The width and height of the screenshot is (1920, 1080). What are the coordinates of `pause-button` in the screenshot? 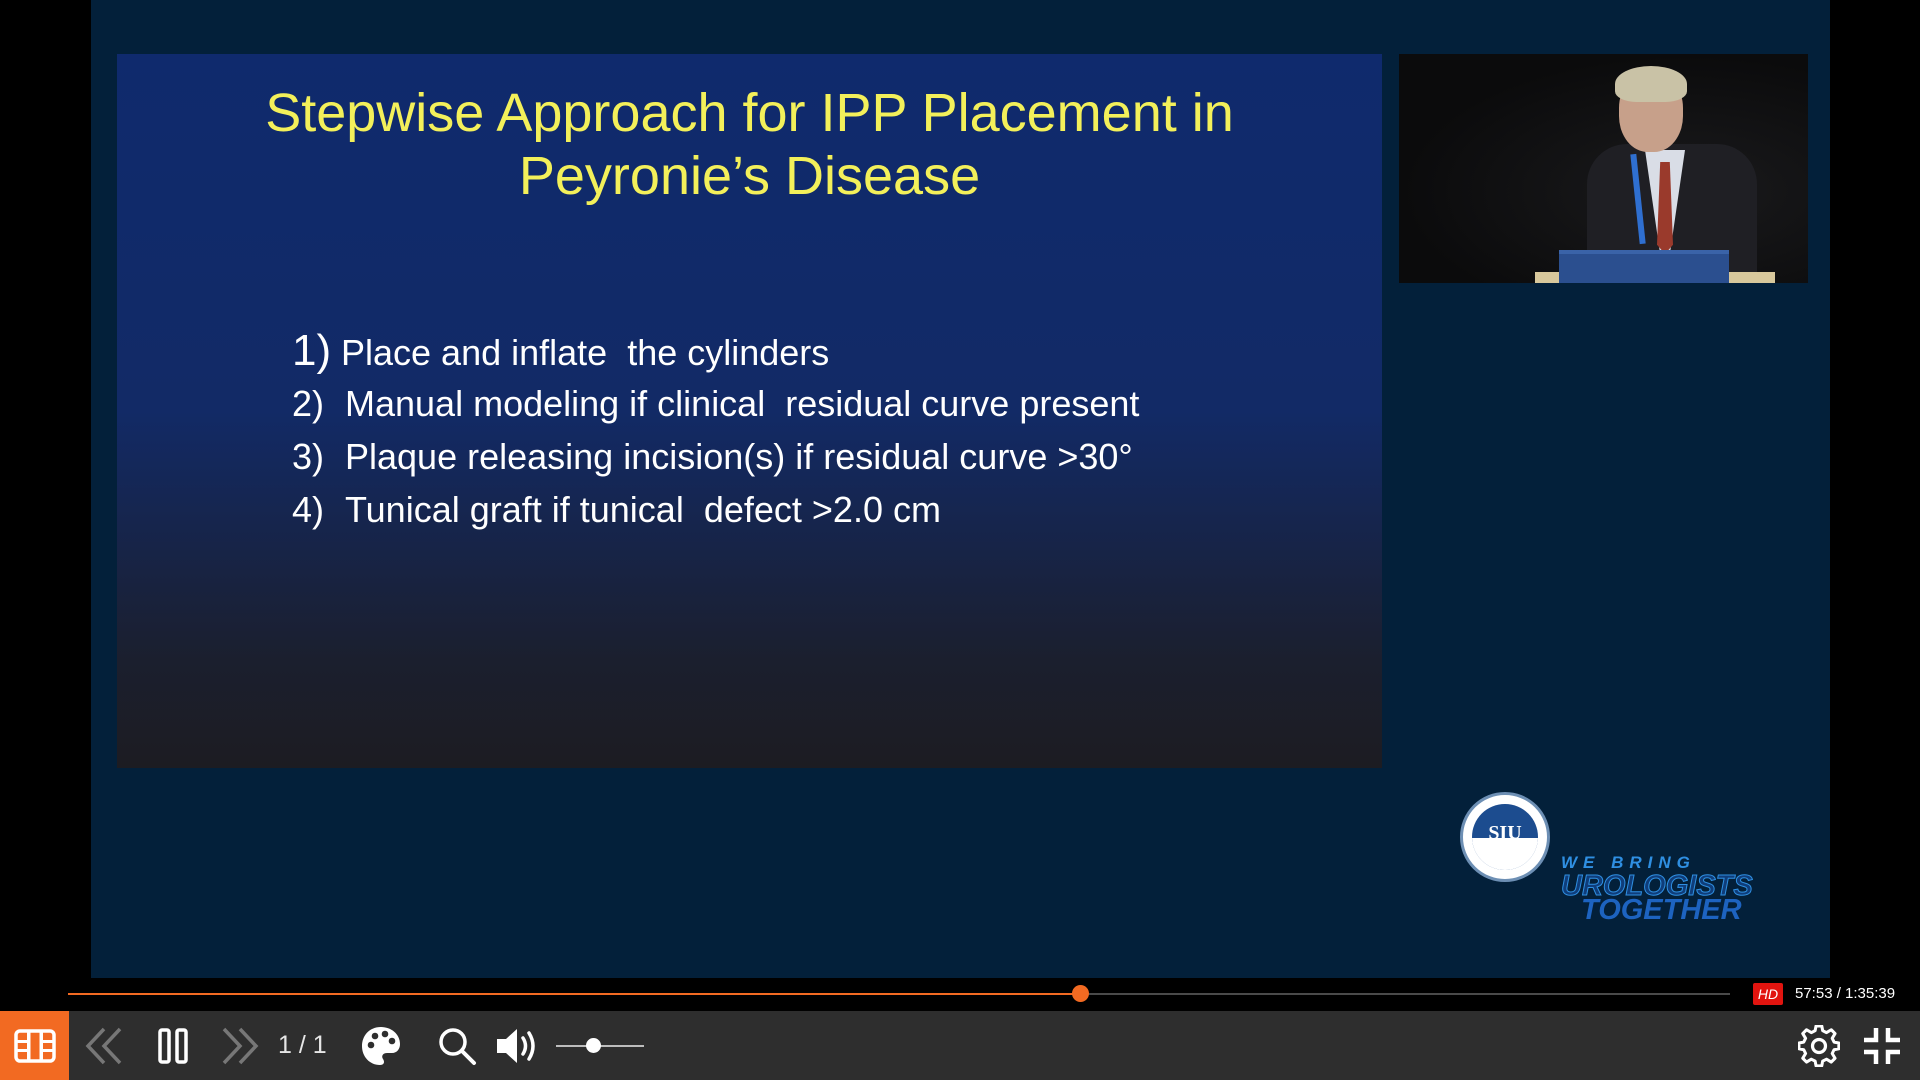 It's located at (173, 1046).